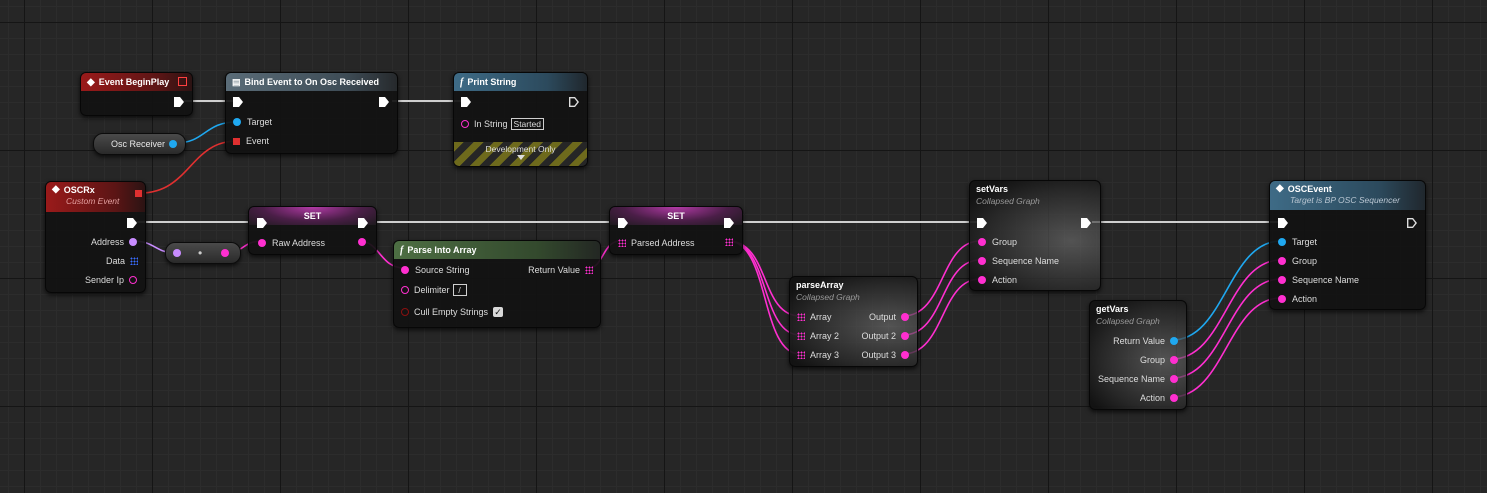 Image resolution: width=1487 pixels, height=493 pixels. What do you see at coordinates (173, 144) in the screenshot?
I see `osc-receiver-out-pin` at bounding box center [173, 144].